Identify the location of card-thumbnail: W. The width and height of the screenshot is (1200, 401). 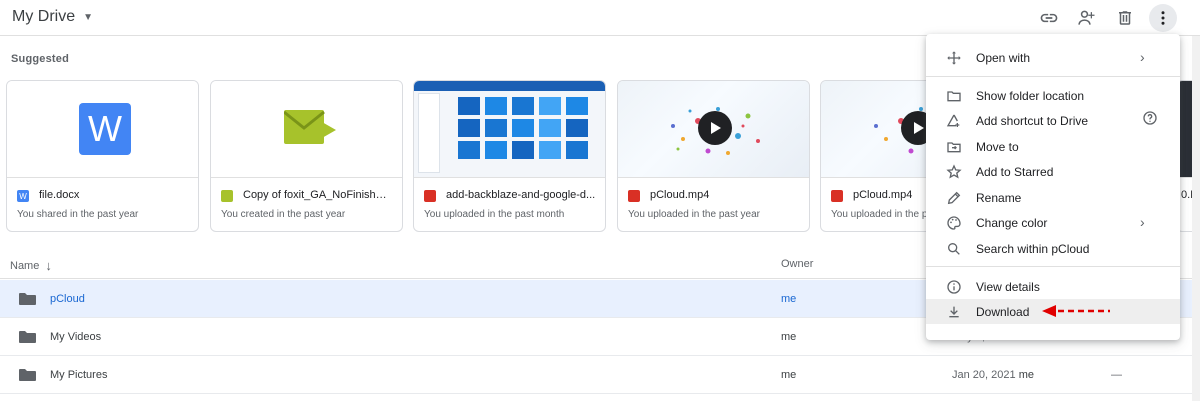
(102, 129).